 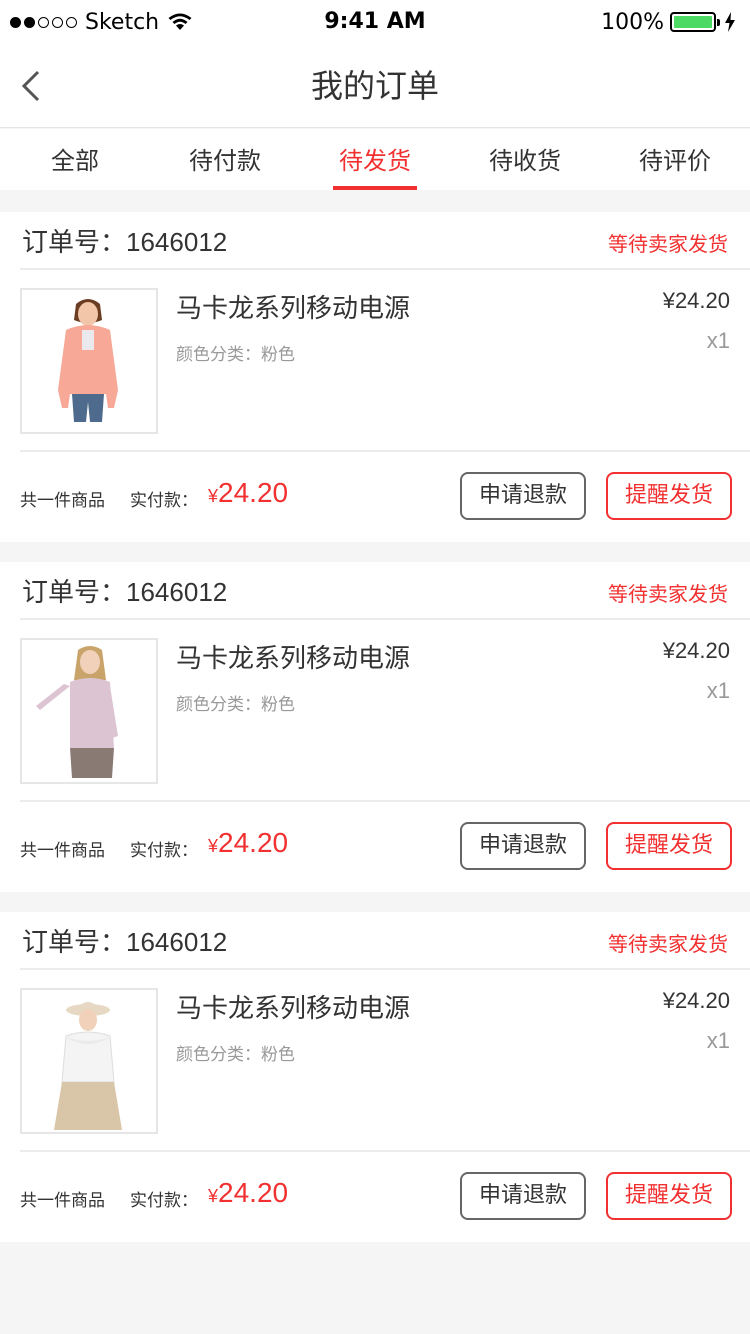 I want to click on battery-icon, so click(x=695, y=22).